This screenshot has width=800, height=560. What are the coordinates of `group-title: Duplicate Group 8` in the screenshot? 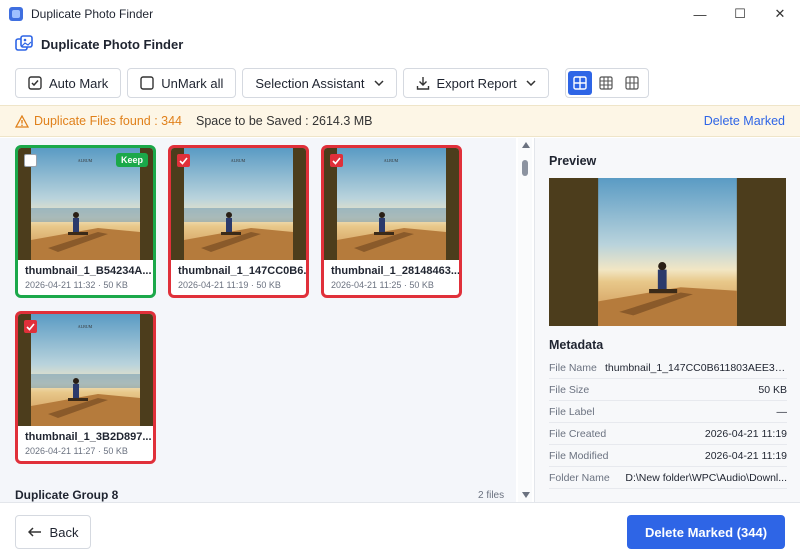 It's located at (67, 495).